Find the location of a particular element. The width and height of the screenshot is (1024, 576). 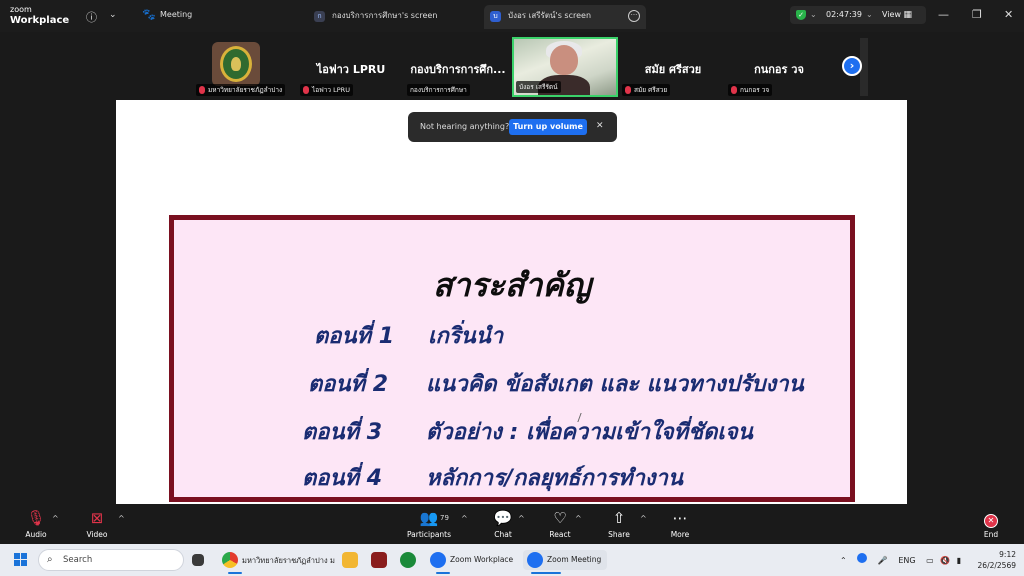

participant-tile: ไอฟาว LPRU ไอฟาว LPRU is located at coordinates (351, 67).